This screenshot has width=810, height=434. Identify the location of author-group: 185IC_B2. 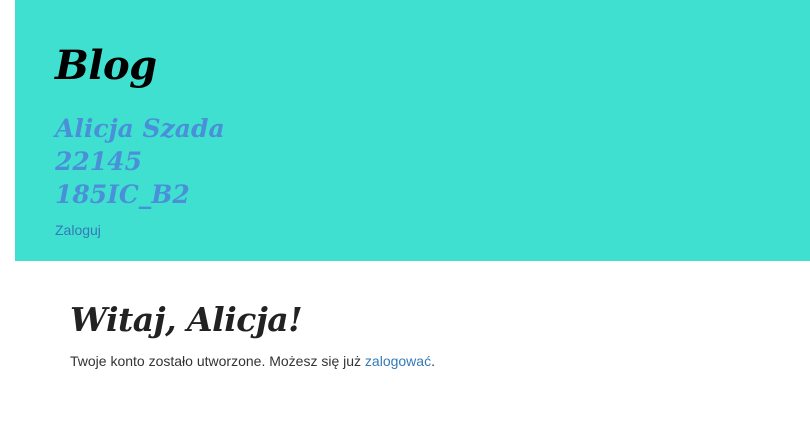
(122, 194).